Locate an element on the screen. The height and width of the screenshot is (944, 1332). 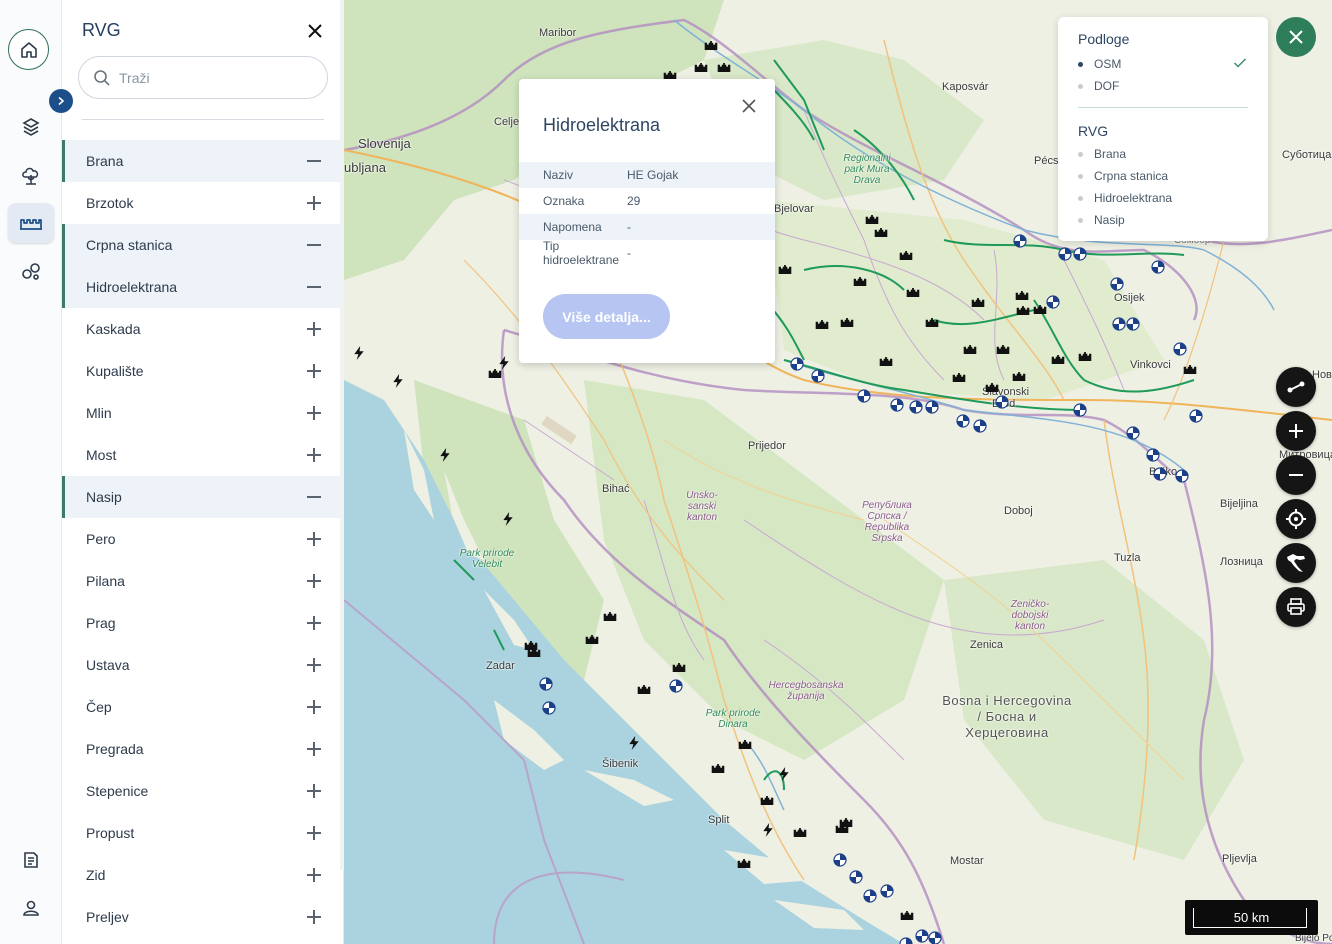
layers-button is located at coordinates (31, 127).